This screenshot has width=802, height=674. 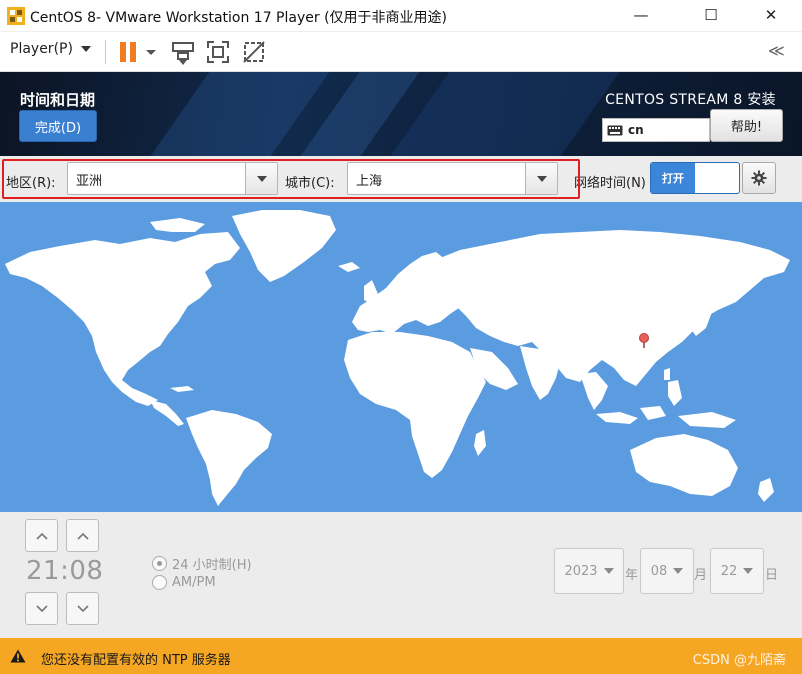 I want to click on send-ctrl-alt-del-icon, so click(x=183, y=52).